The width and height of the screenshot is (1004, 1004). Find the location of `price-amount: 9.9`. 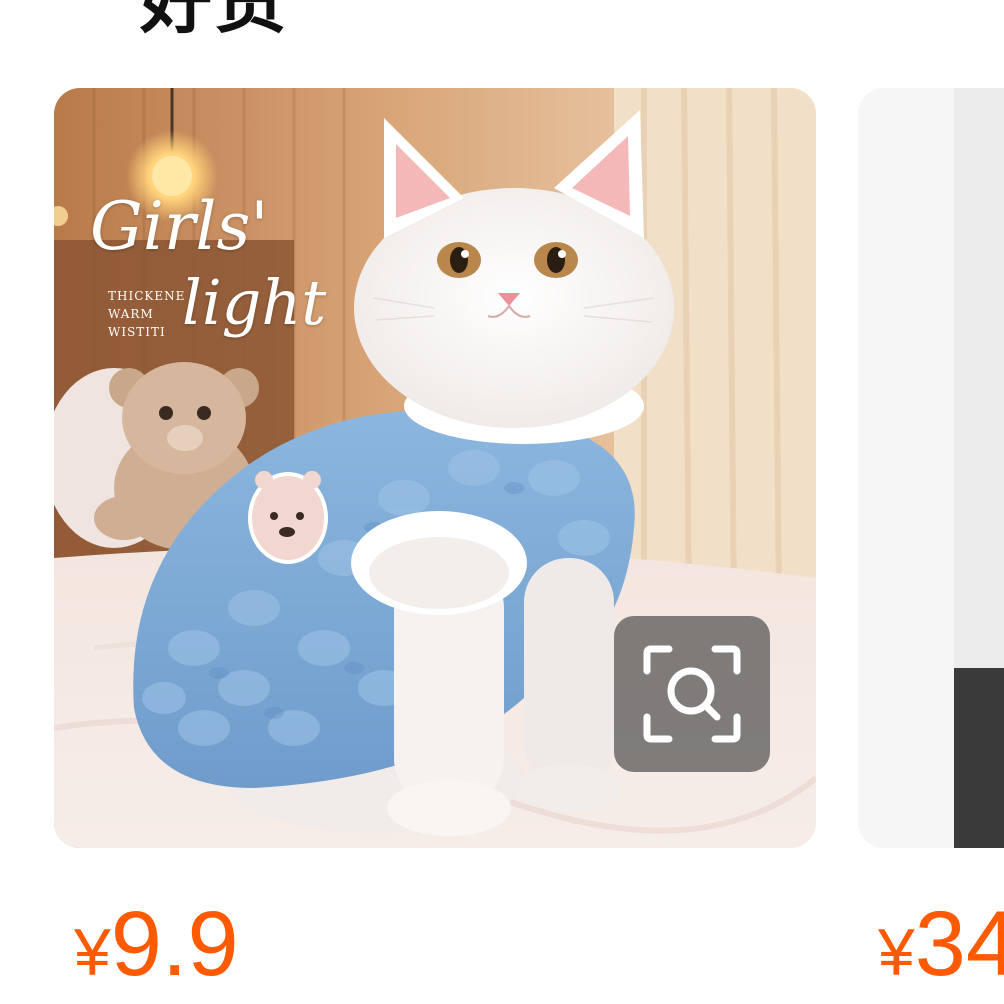

price-amount: 9.9 is located at coordinates (174, 944).